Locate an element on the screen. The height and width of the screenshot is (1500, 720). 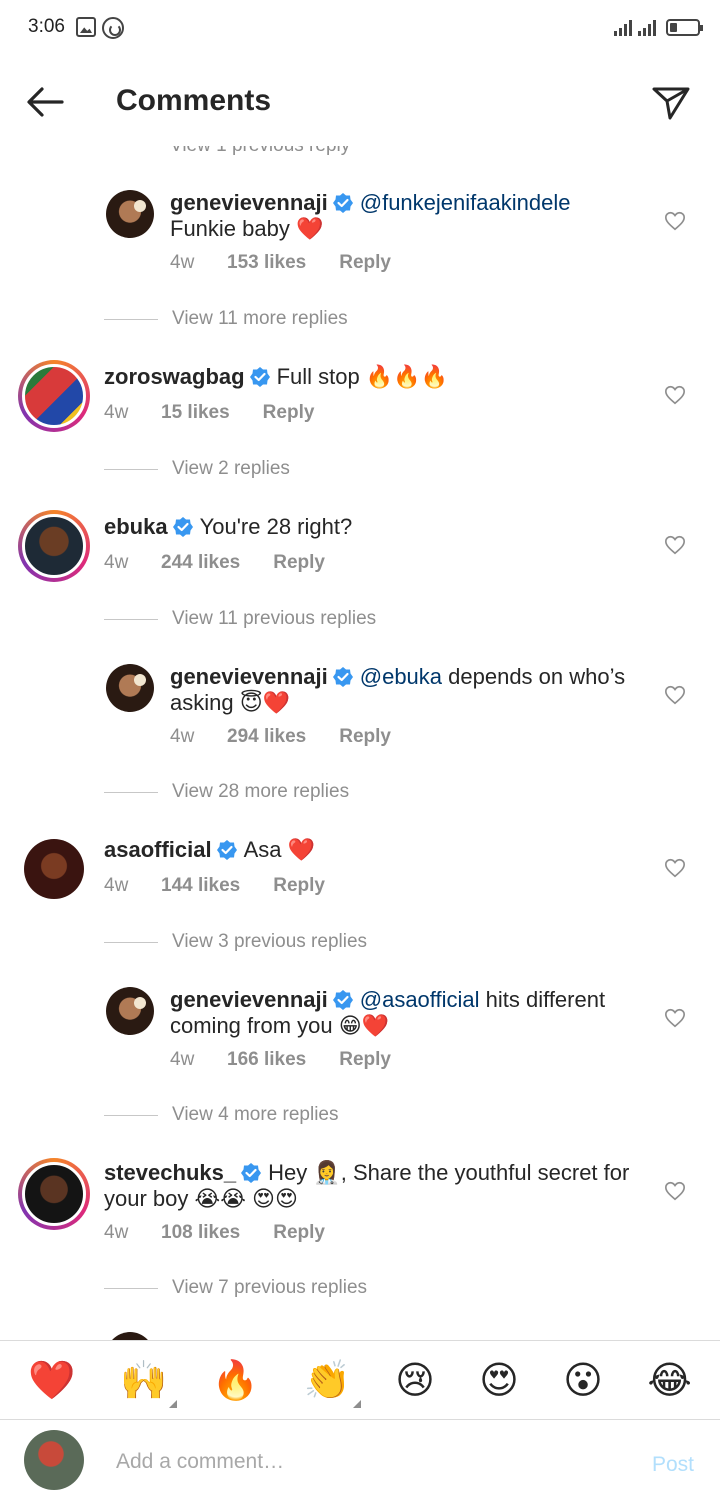
whatsapp-notification-icon is located at coordinates (113, 28).